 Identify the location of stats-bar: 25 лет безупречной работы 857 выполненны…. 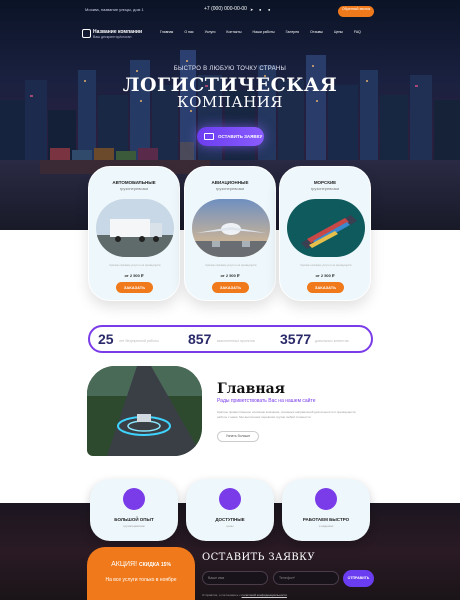
(230, 339).